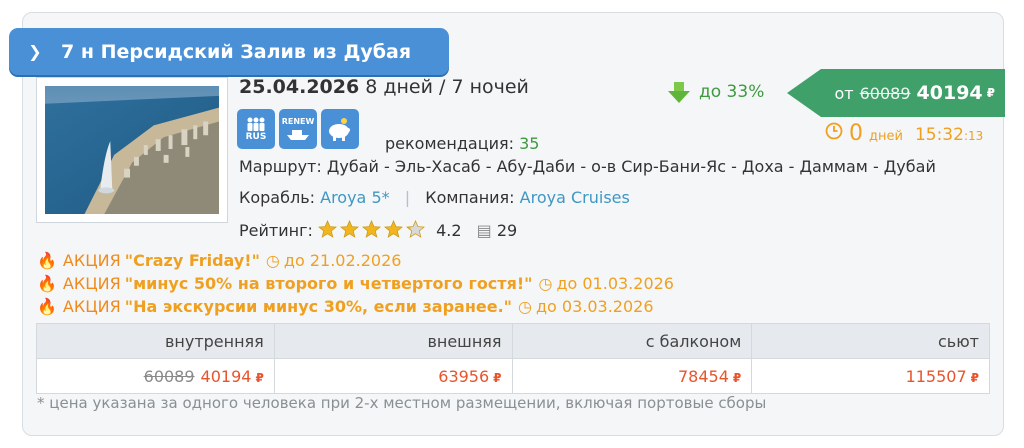  What do you see at coordinates (298, 121) in the screenshot?
I see `badge-label-renew: RENEW` at bounding box center [298, 121].